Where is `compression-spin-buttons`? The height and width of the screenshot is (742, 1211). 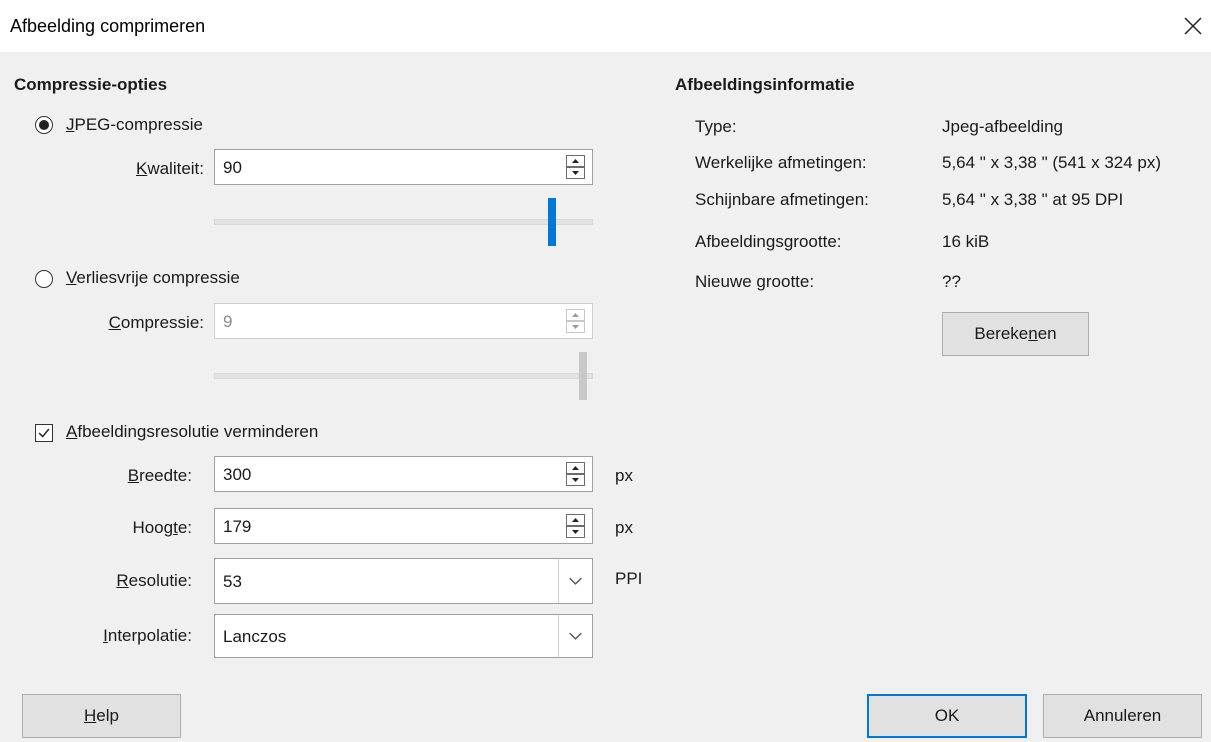
compression-spin-buttons is located at coordinates (576, 321).